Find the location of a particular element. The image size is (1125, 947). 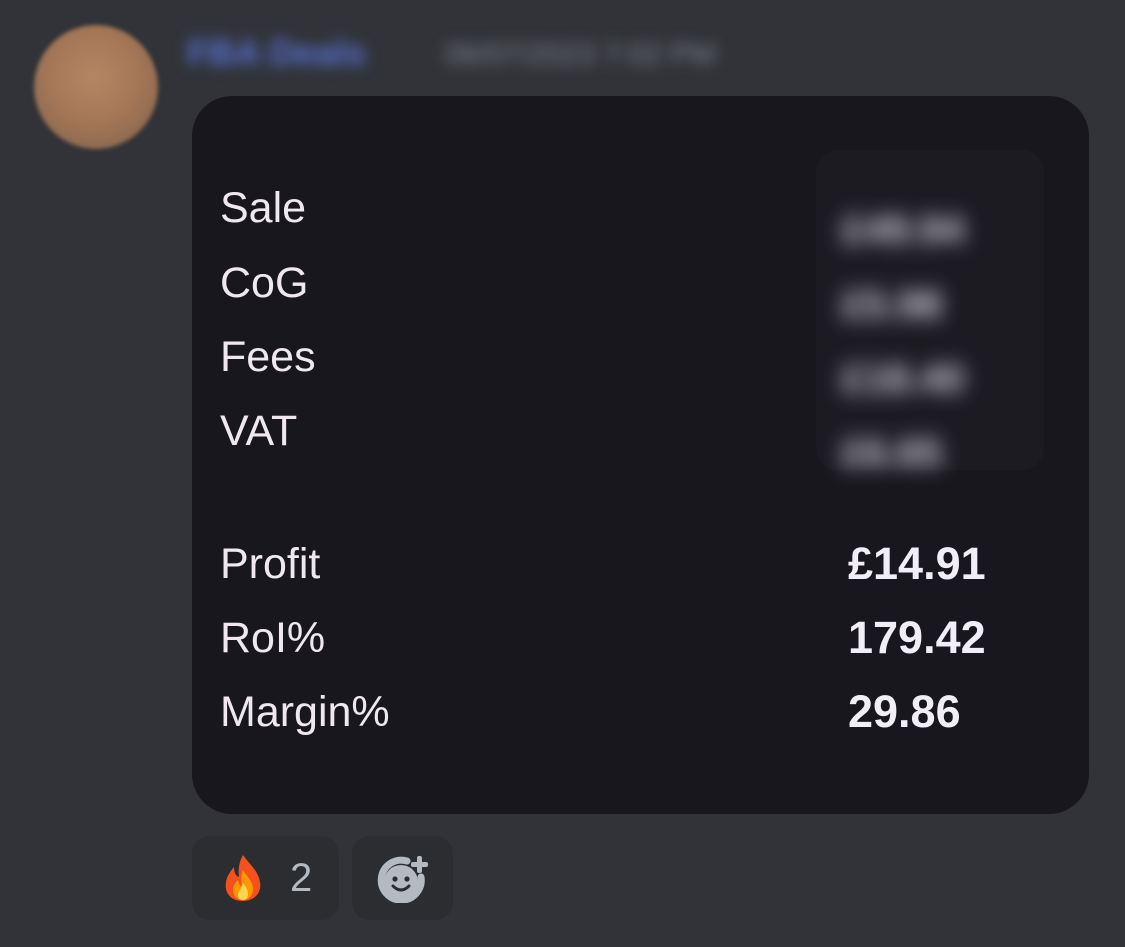

author-name: FBA Deals is located at coordinates (276, 53).